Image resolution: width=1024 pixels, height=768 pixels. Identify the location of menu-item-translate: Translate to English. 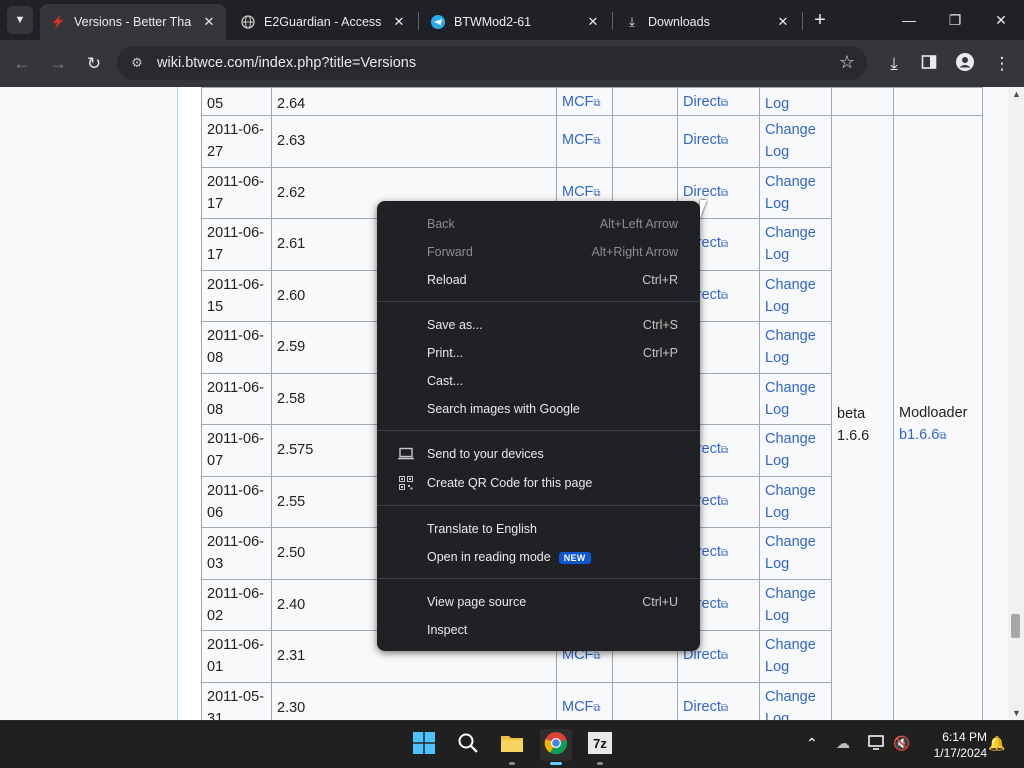
(538, 529).